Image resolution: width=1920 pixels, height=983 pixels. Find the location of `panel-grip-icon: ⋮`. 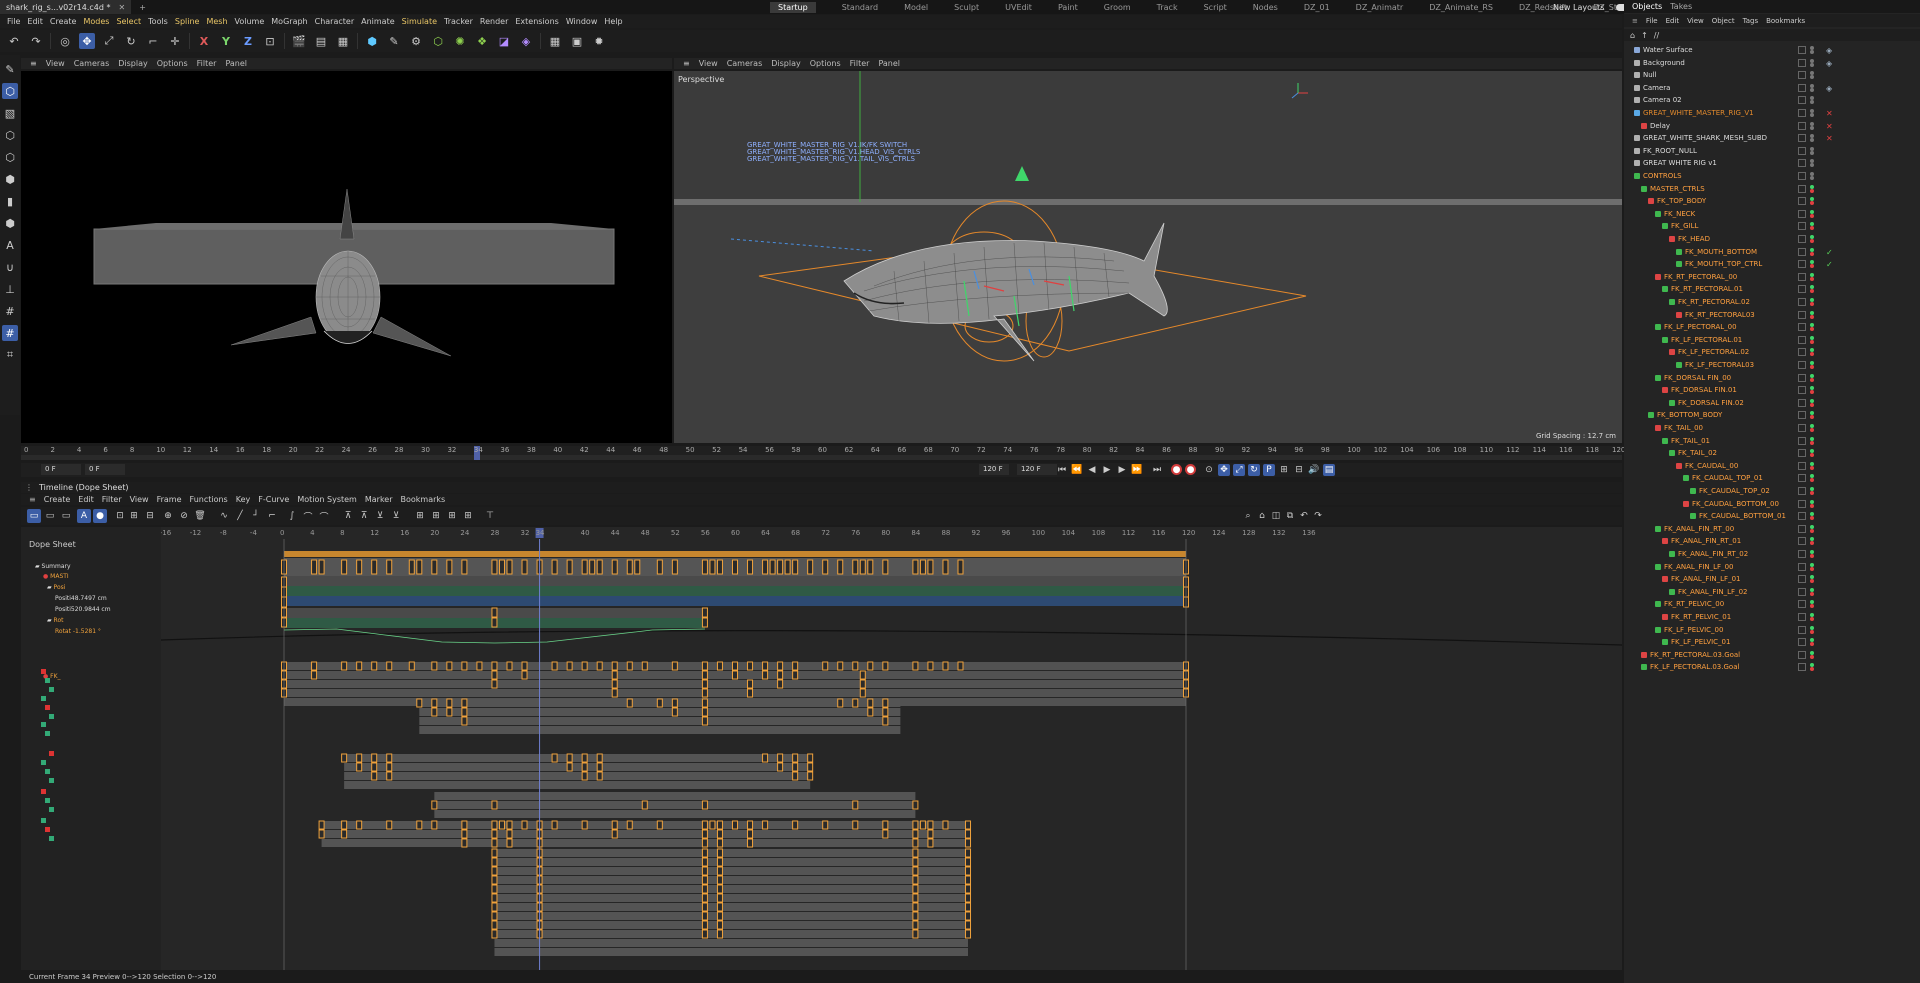

panel-grip-icon: ⋮ is located at coordinates (29, 487).